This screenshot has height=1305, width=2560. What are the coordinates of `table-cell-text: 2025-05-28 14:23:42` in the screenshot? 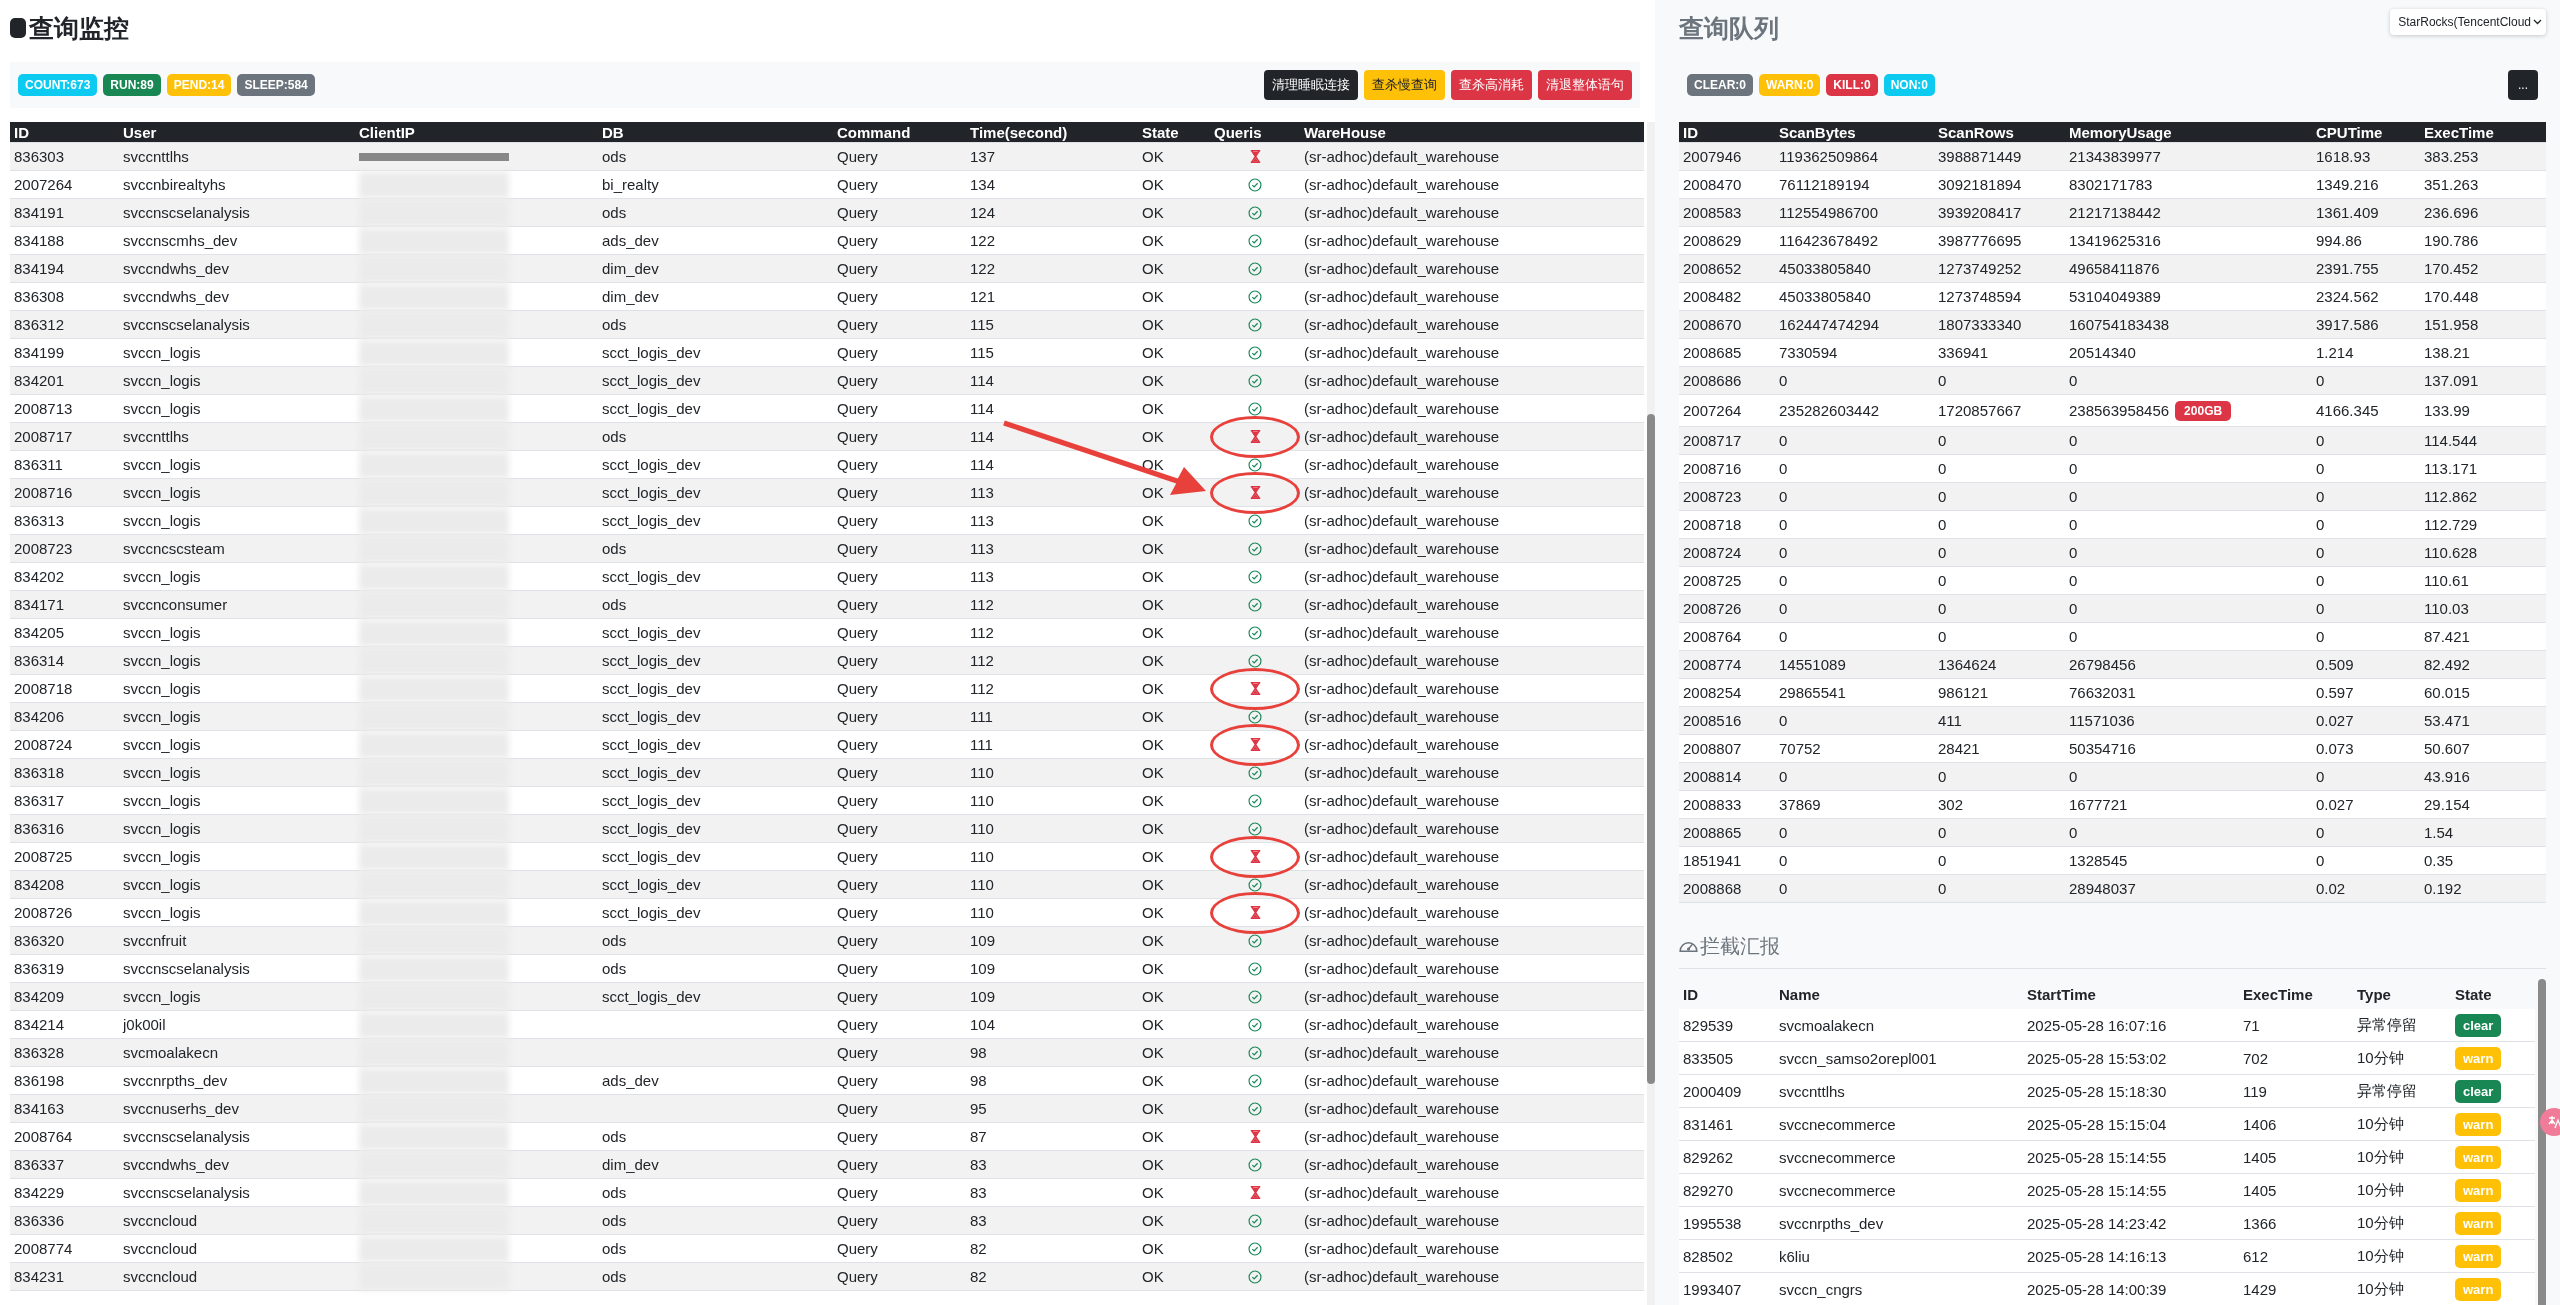 It's located at (2097, 1223).